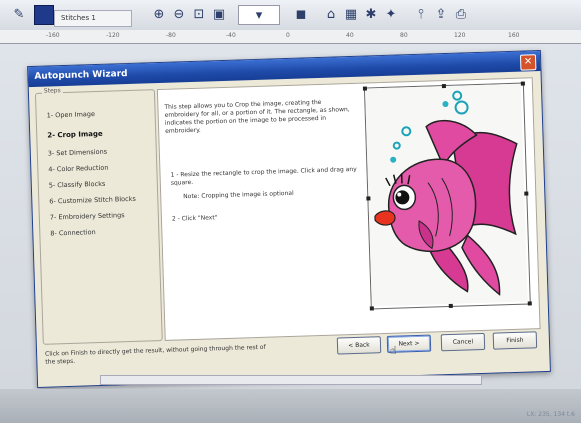 The image size is (581, 423). What do you see at coordinates (550, 414) in the screenshot?
I see `status-coordinates: LX: 235, 134 t.6` at bounding box center [550, 414].